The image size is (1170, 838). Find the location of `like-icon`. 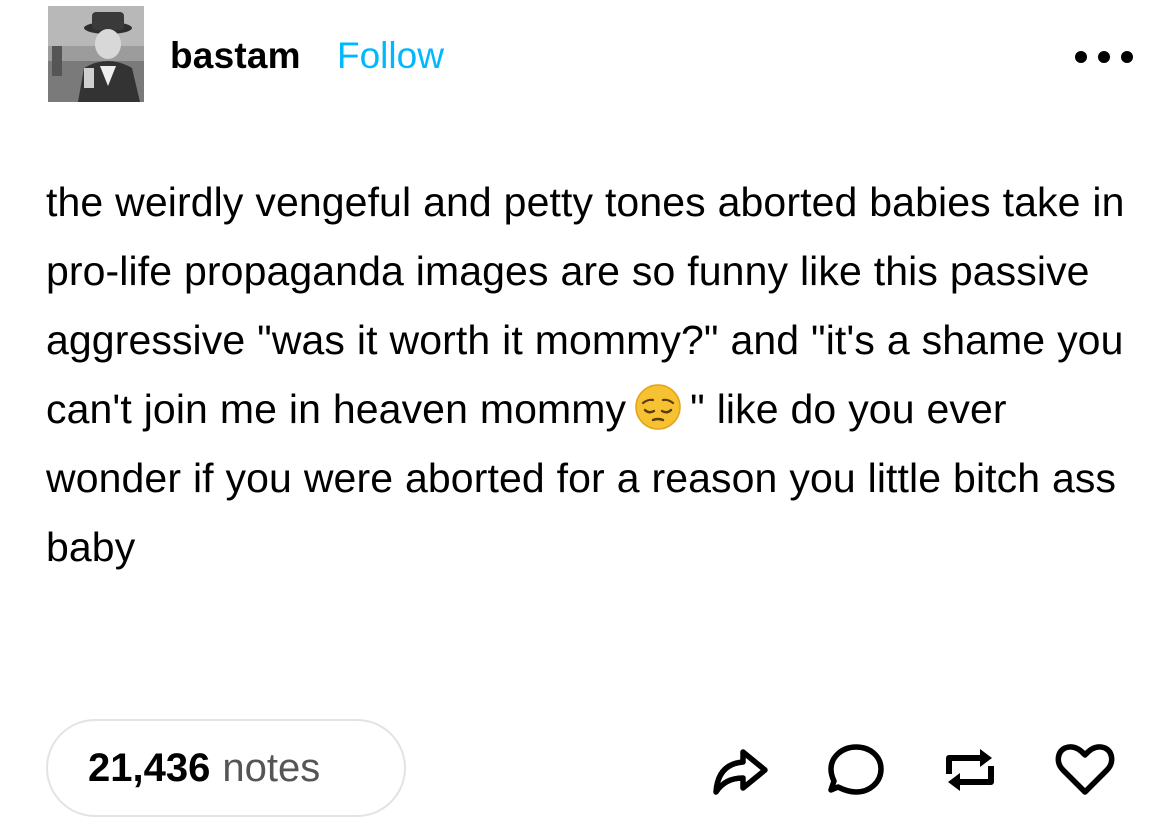

like-icon is located at coordinates (1085, 769).